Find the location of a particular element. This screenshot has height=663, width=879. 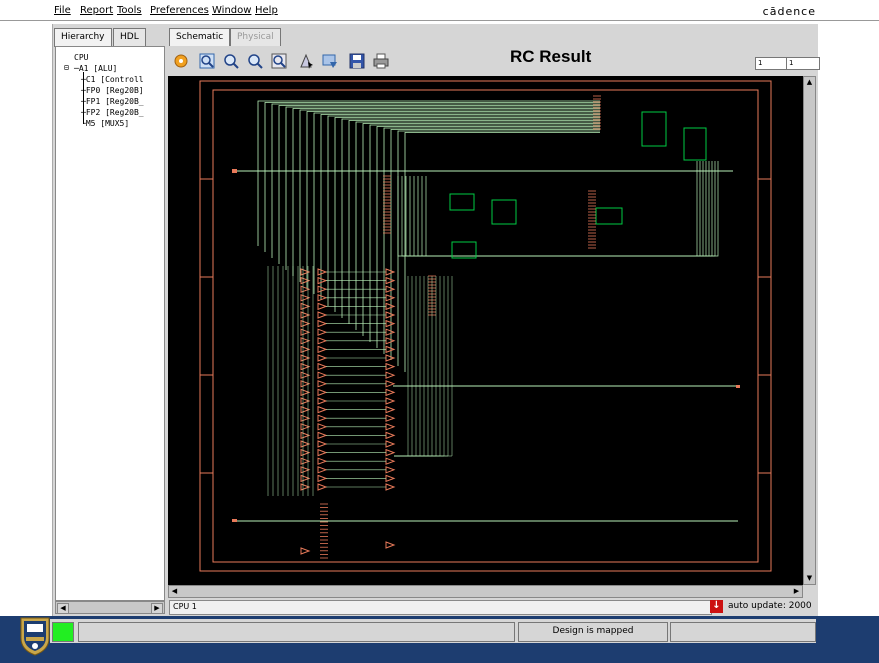

university-crest-logo is located at coordinates (35, 636).